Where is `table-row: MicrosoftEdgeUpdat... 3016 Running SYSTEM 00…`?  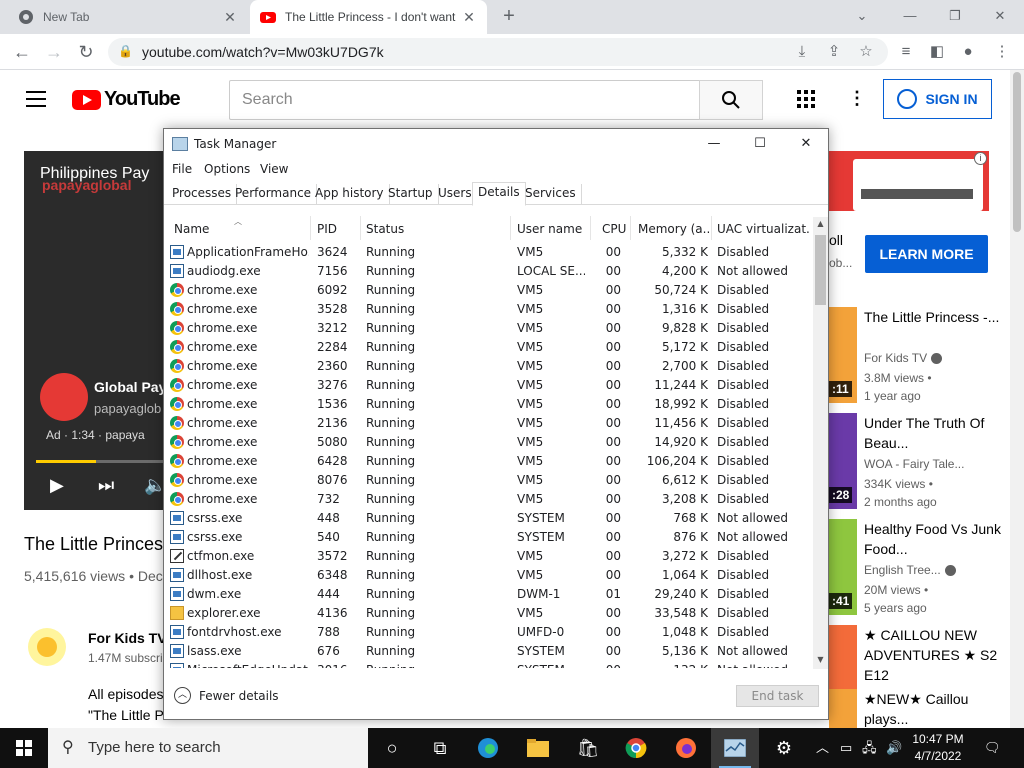
table-row: MicrosoftEdgeUpdat... 3016 Running SYSTEM 00… is located at coordinates (488, 664).